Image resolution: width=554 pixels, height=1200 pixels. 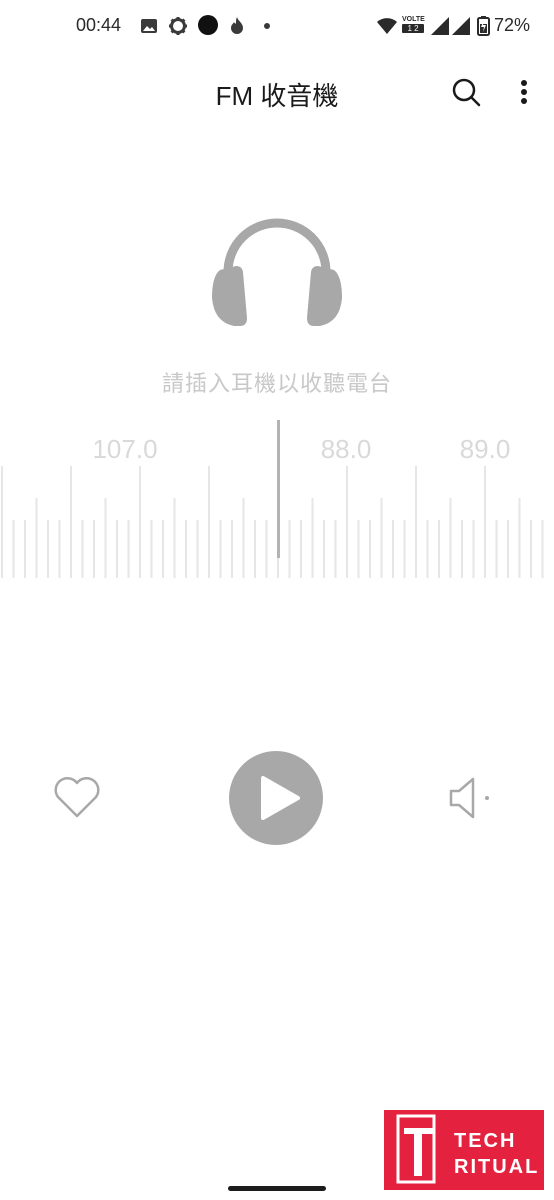 I want to click on volume-icon, so click(x=469, y=798).